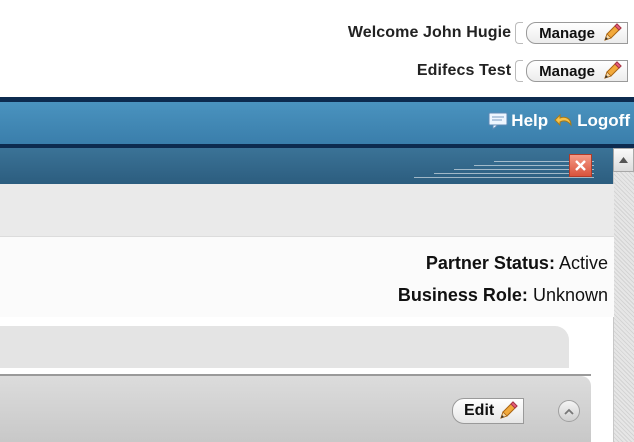 This screenshot has height=442, width=634. What do you see at coordinates (603, 120) in the screenshot?
I see `logoff-label: Logoff` at bounding box center [603, 120].